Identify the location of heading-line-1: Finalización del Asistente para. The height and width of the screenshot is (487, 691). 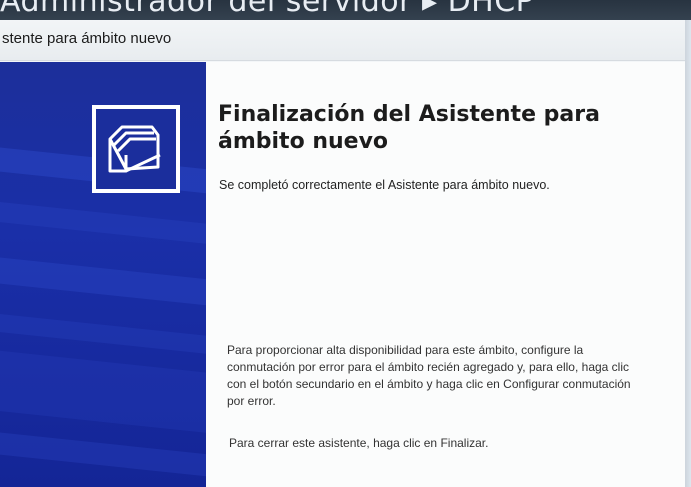
(409, 114).